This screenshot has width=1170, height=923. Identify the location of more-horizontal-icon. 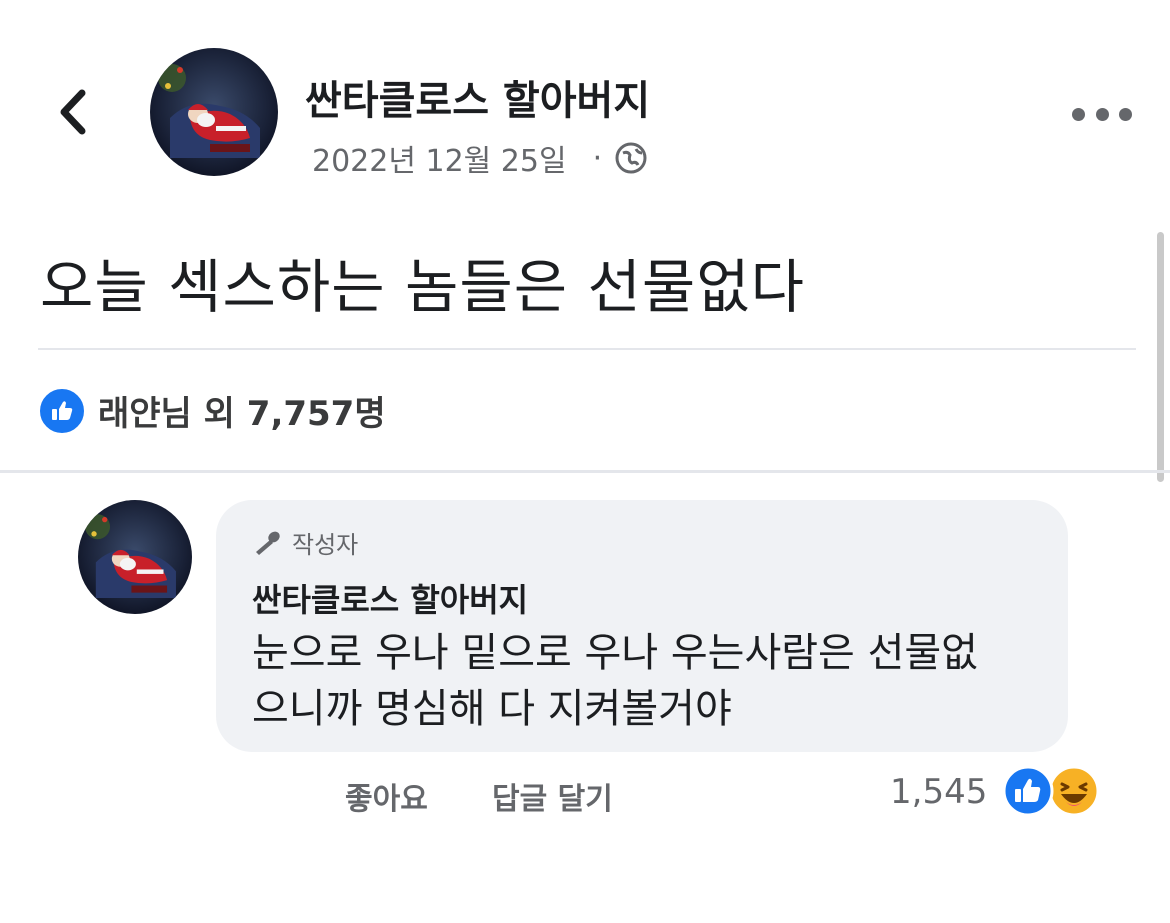
(1078, 114).